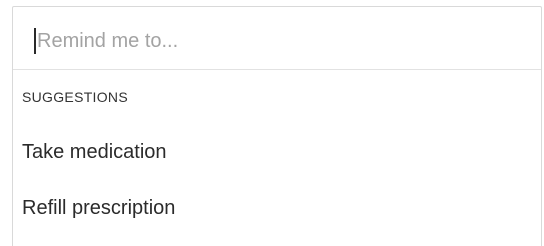  I want to click on reminder-input, so click(277, 41).